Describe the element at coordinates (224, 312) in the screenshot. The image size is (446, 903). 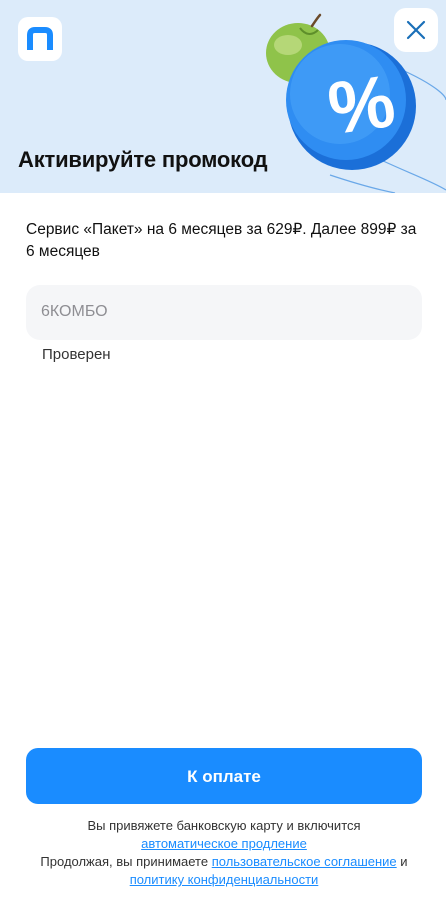
I see `promo-code-field: 6КОМБО` at that location.